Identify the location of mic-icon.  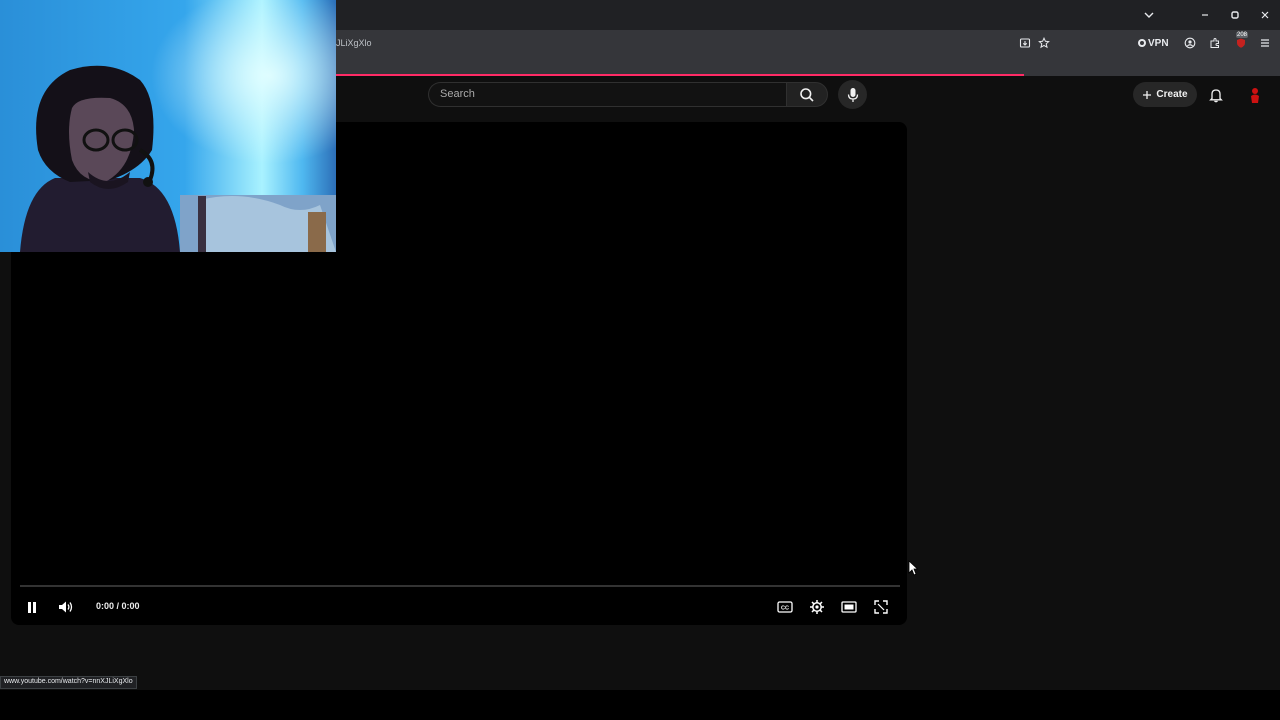
(852, 94).